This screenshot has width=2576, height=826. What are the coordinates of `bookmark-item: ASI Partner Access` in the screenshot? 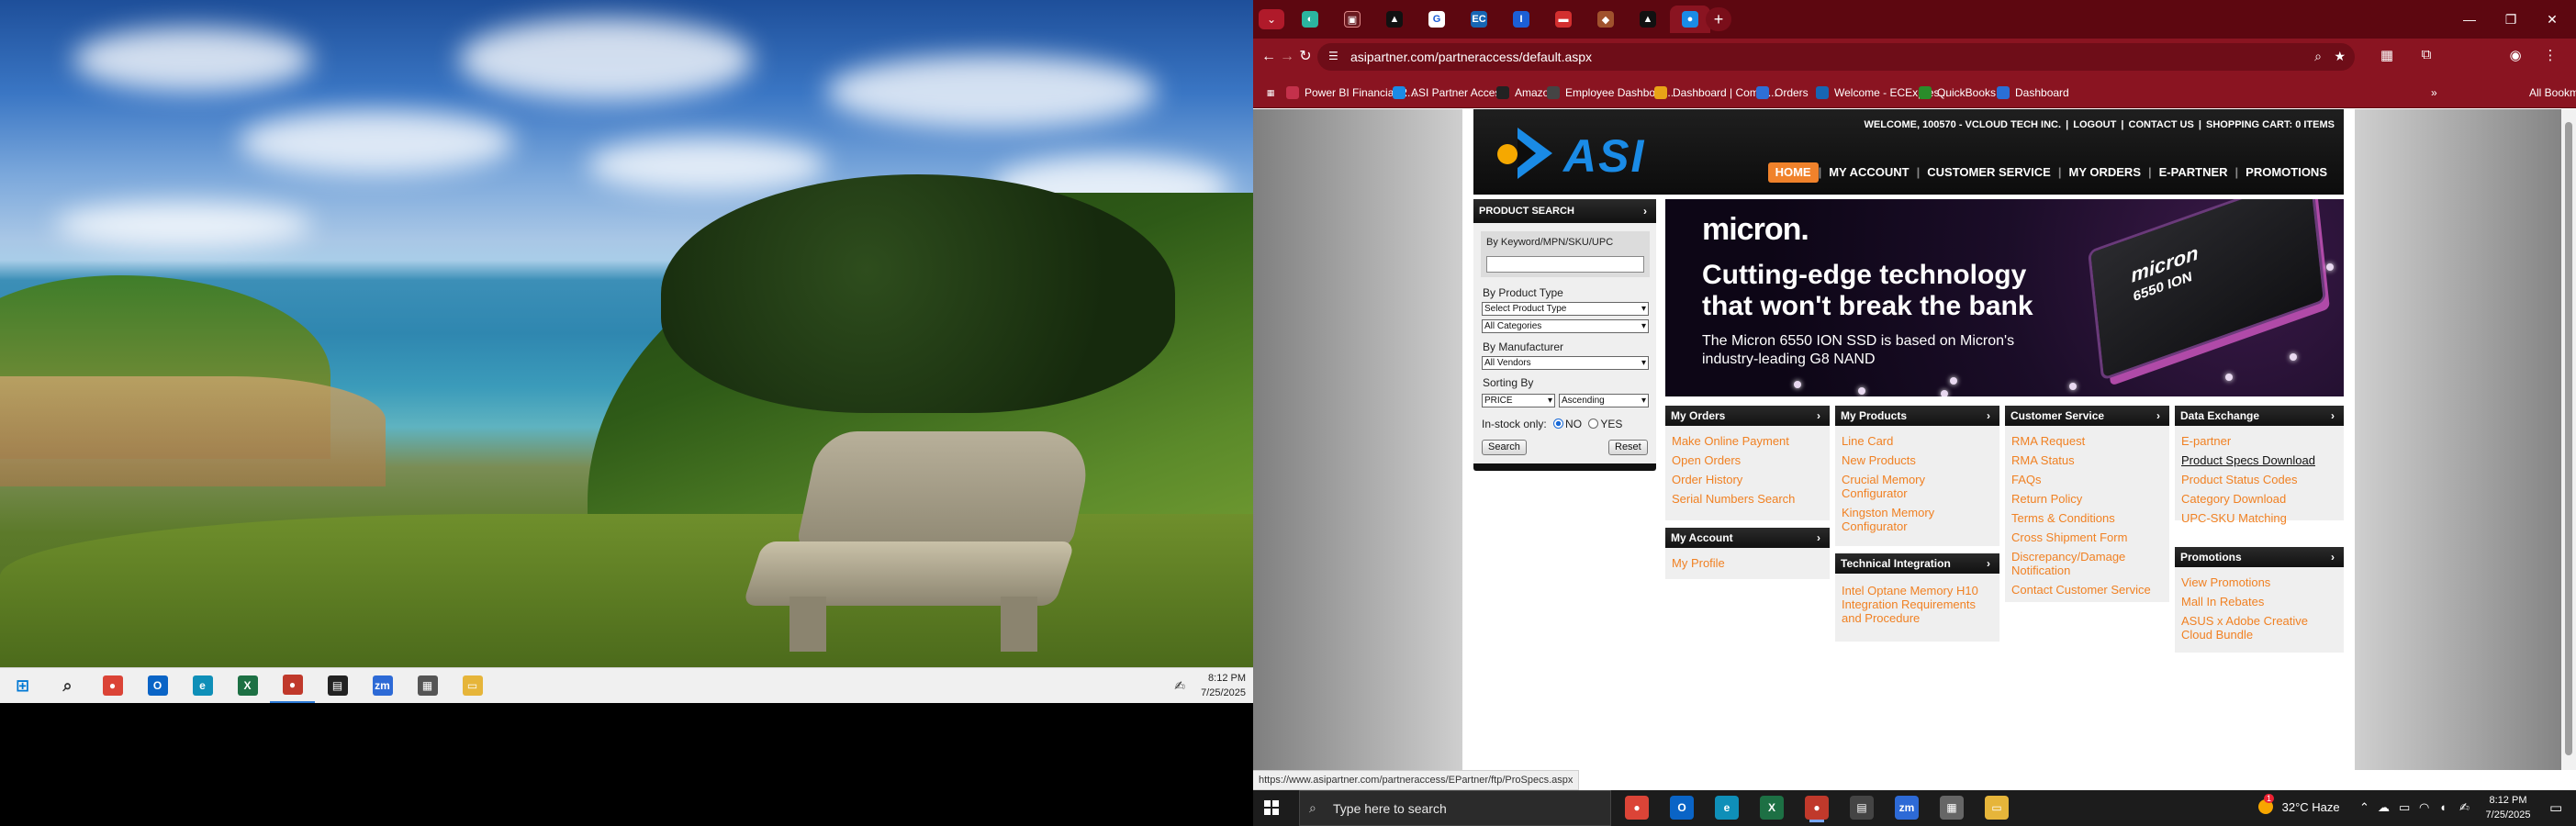 It's located at (1449, 92).